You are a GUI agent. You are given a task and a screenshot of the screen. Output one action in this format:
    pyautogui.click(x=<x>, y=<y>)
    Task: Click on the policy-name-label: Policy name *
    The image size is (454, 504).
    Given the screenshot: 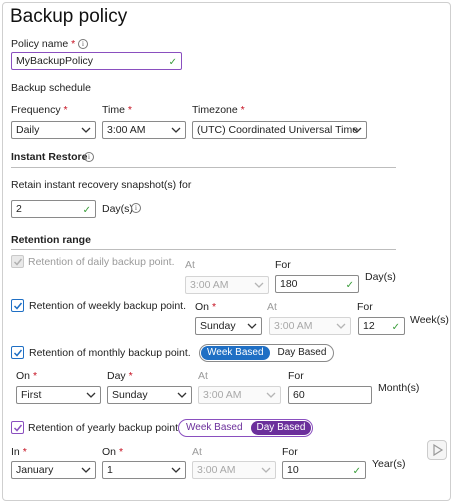 What is the action you would take?
    pyautogui.click(x=43, y=44)
    